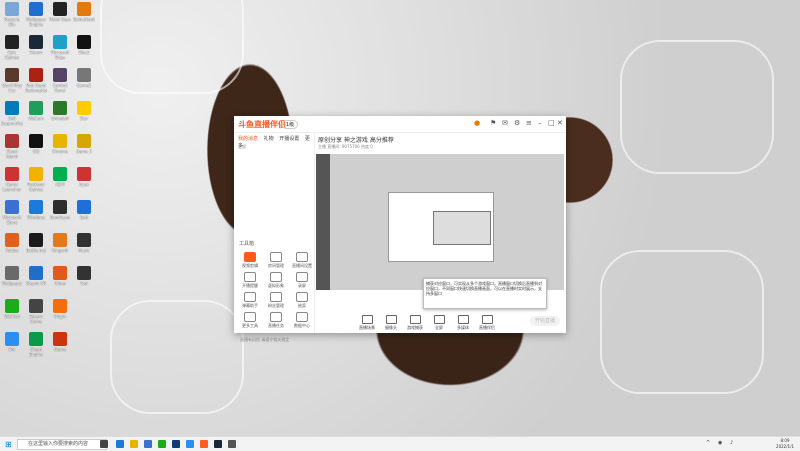 This screenshot has width=800, height=451. What do you see at coordinates (505, 123) in the screenshot?
I see `mail-icon: ✉` at bounding box center [505, 123].